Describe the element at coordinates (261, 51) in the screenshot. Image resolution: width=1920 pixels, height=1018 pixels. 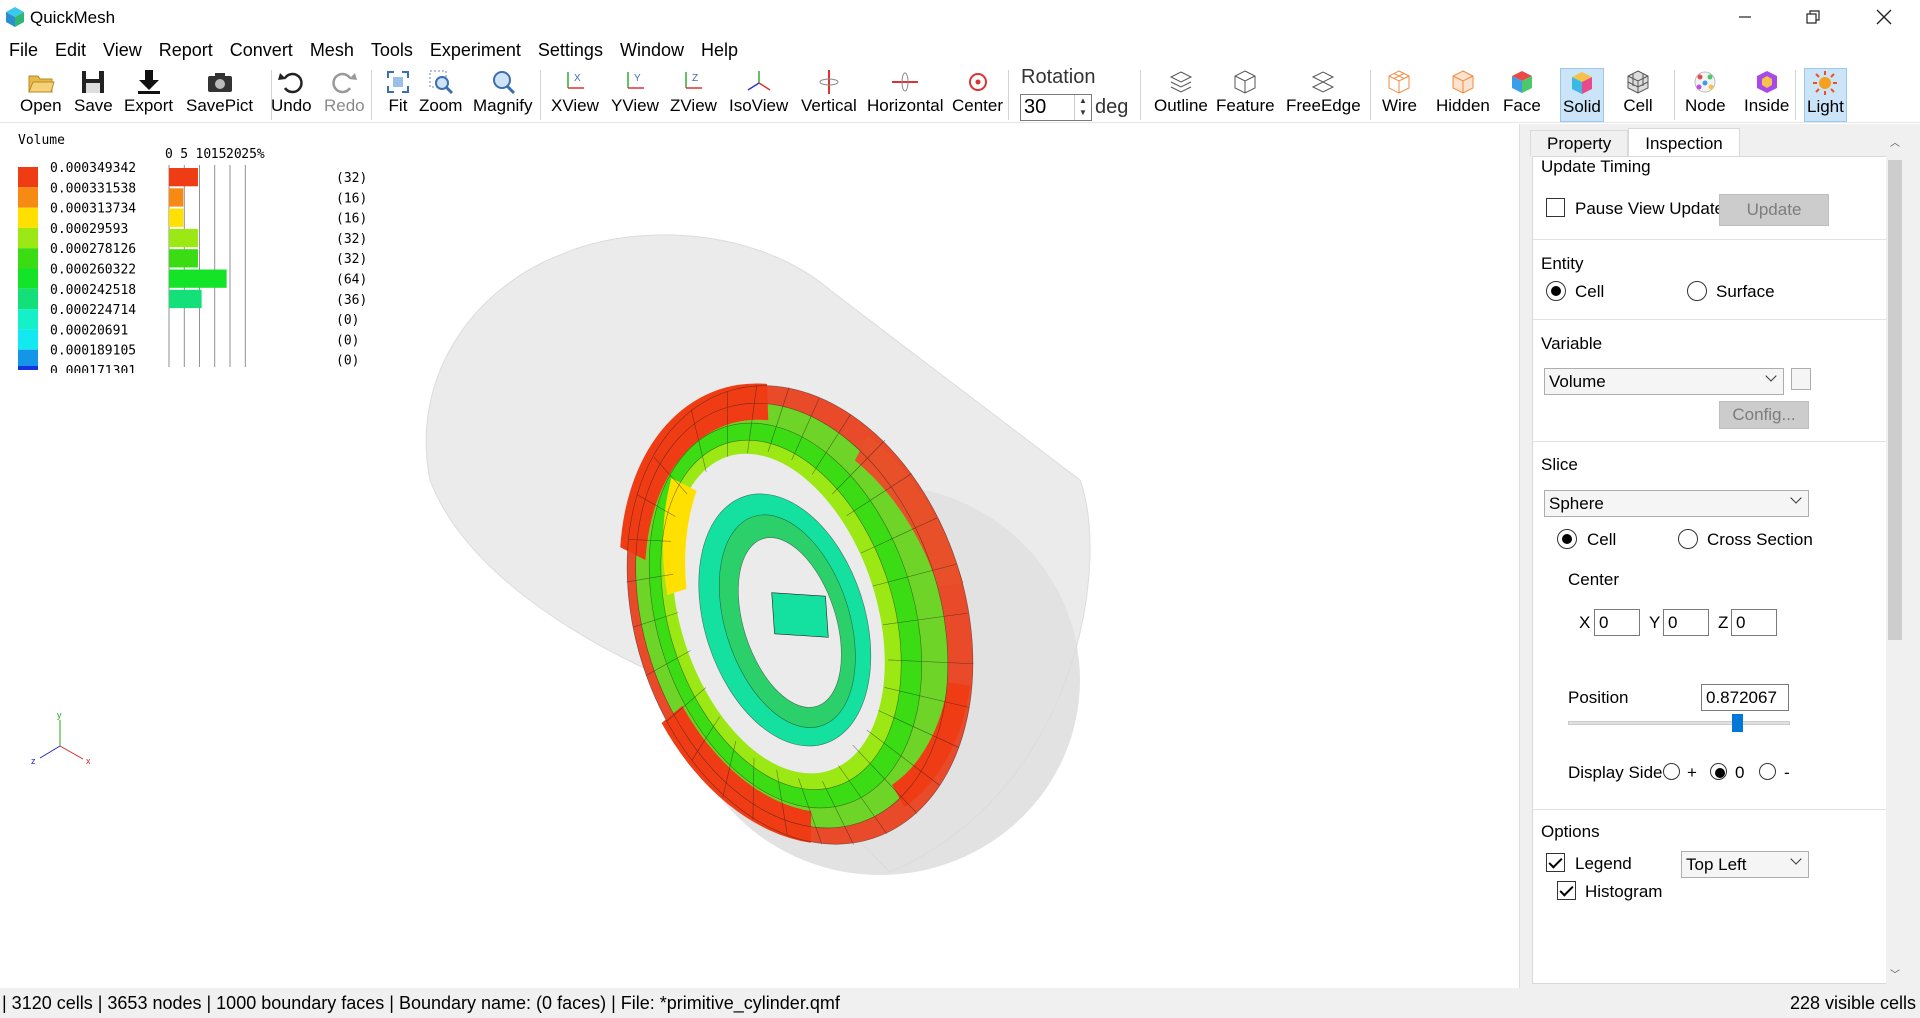
I see `menu-convert: Convert` at that location.